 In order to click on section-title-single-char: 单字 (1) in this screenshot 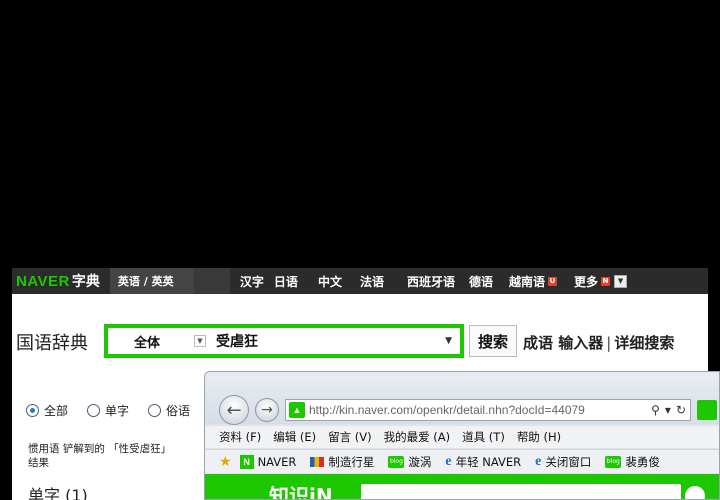, I will do `click(58, 493)`.